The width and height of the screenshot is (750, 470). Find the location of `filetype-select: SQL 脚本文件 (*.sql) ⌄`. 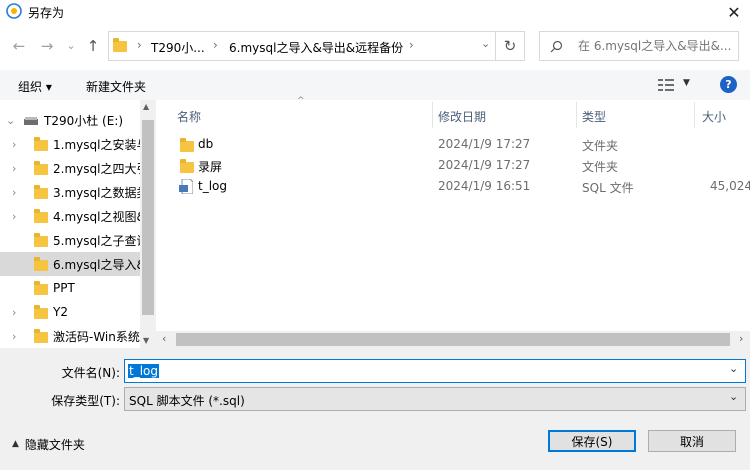

filetype-select: SQL 脚本文件 (*.sql) ⌄ is located at coordinates (435, 399).